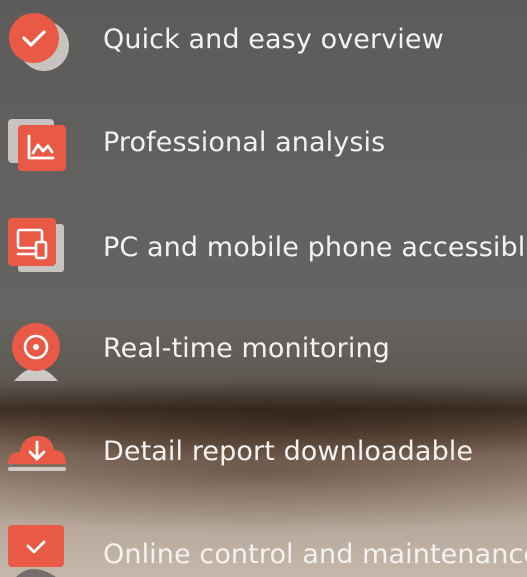 This screenshot has width=527, height=577. What do you see at coordinates (38, 246) in the screenshot?
I see `pc-mobile-icon` at bounding box center [38, 246].